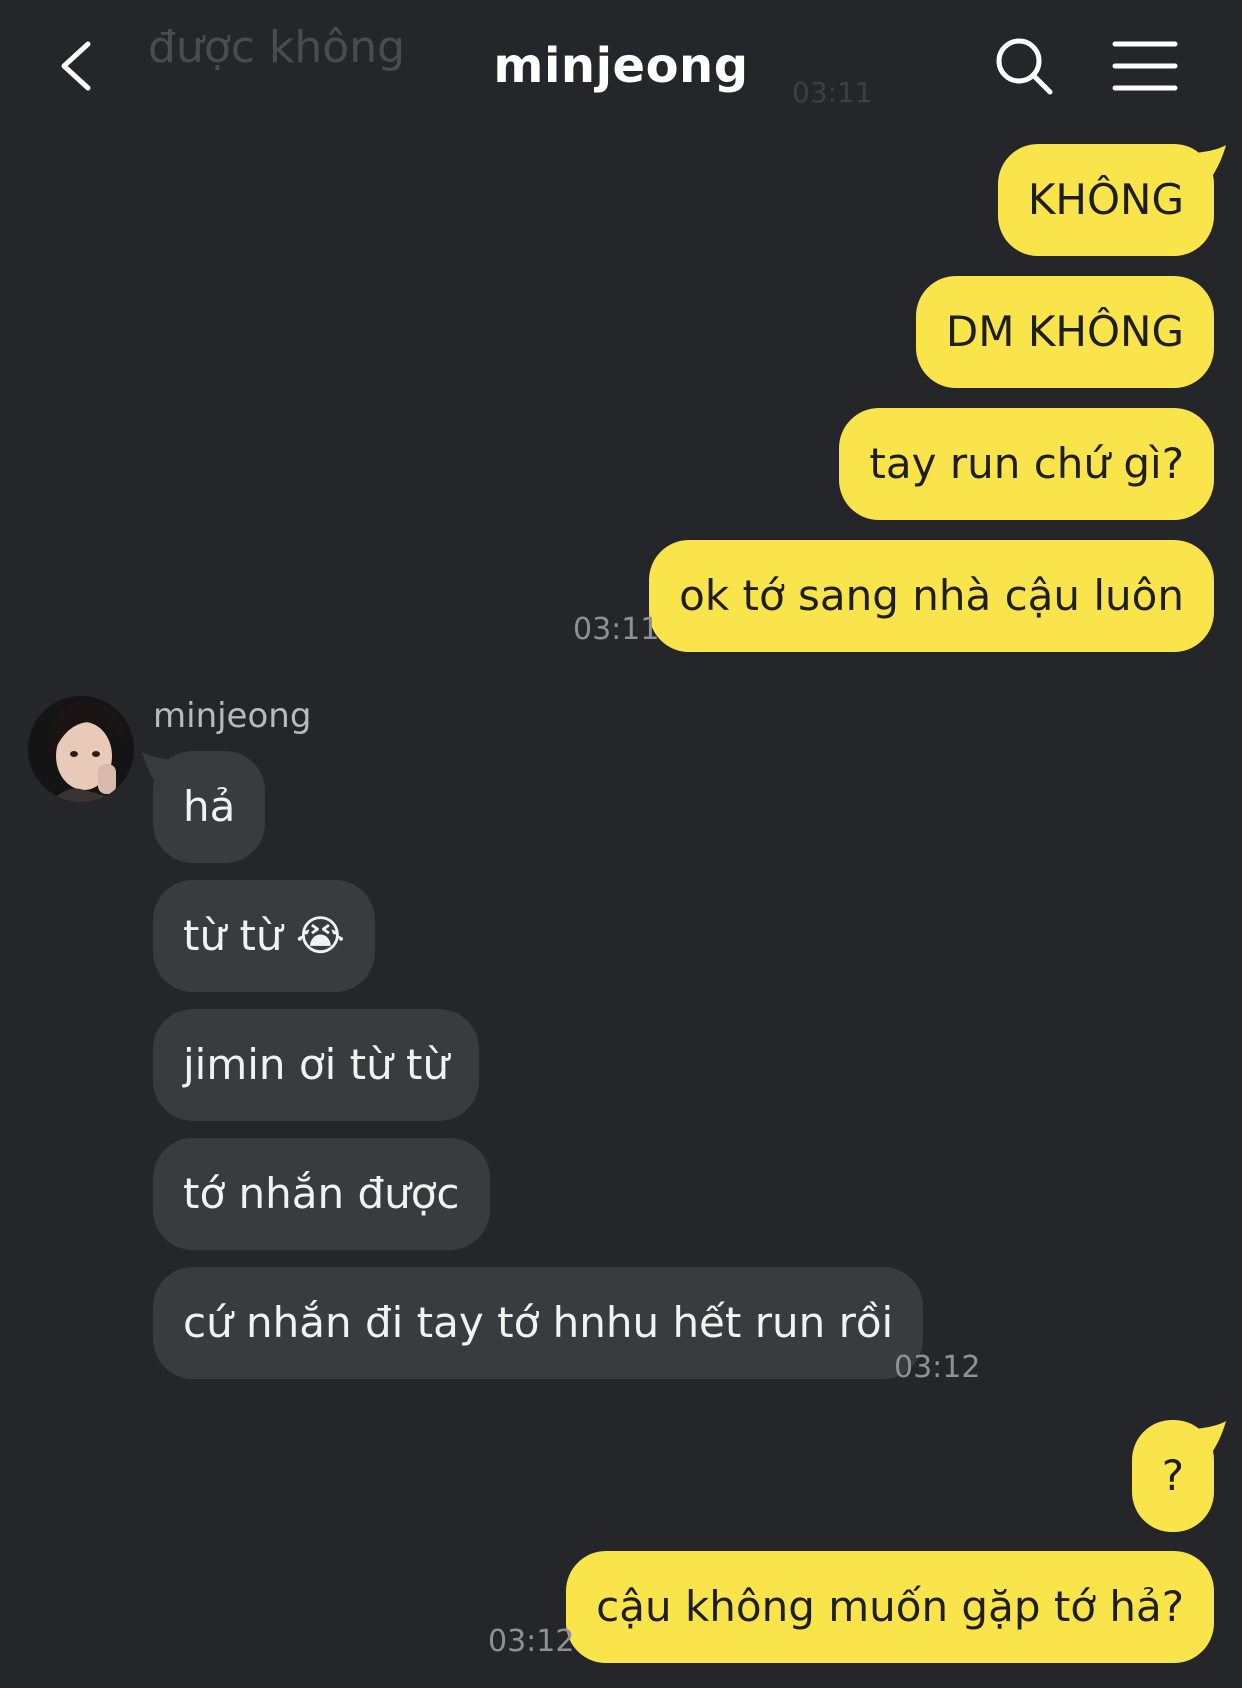 The height and width of the screenshot is (1688, 1242). I want to click on sender-name: minjeong, so click(232, 716).